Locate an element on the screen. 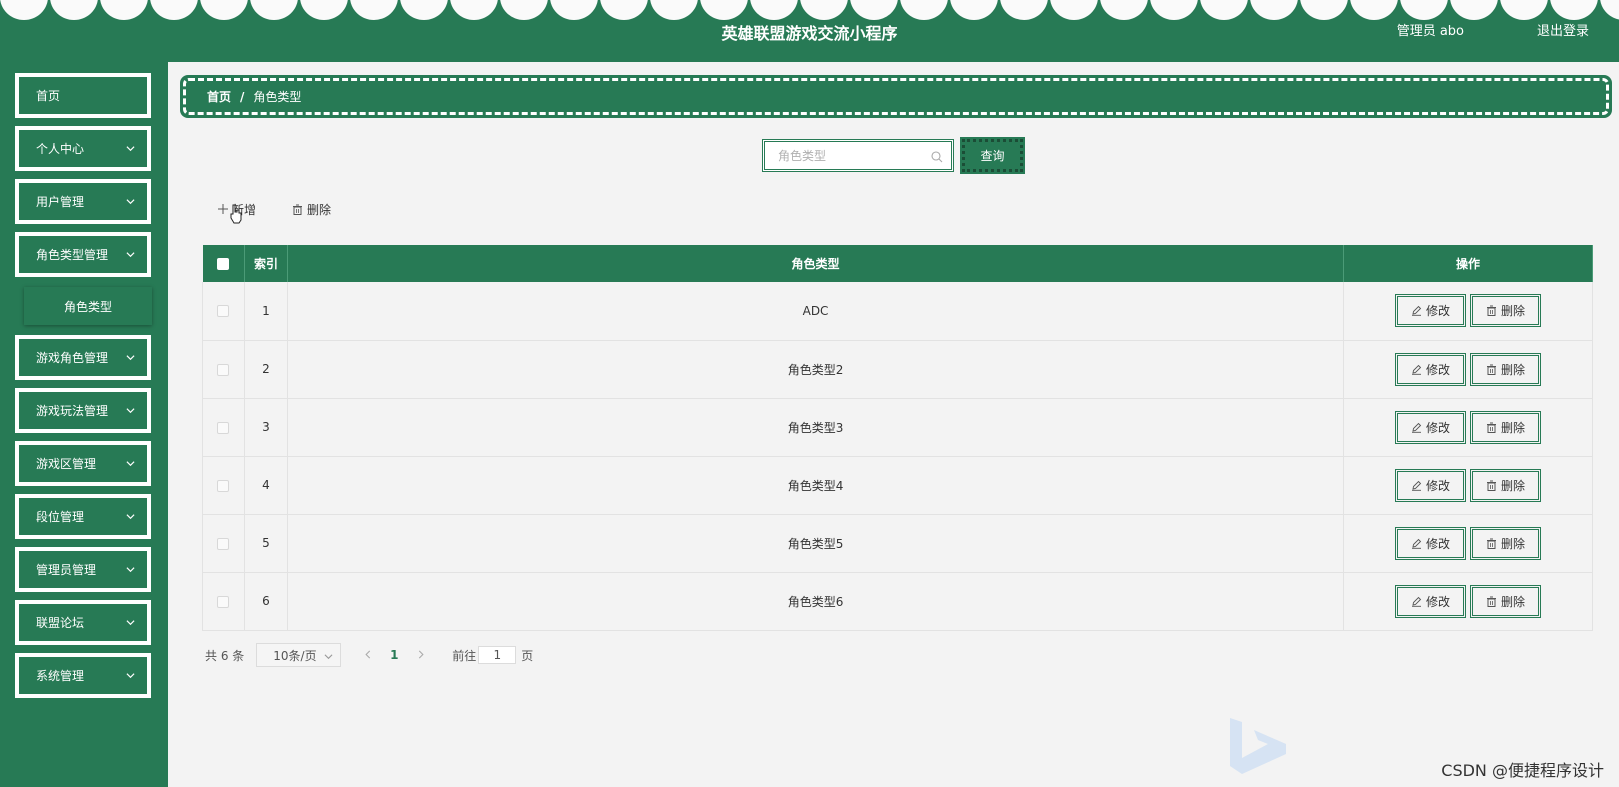 This screenshot has height=787, width=1619. row-role-type: 角色类型6 is located at coordinates (816, 601).